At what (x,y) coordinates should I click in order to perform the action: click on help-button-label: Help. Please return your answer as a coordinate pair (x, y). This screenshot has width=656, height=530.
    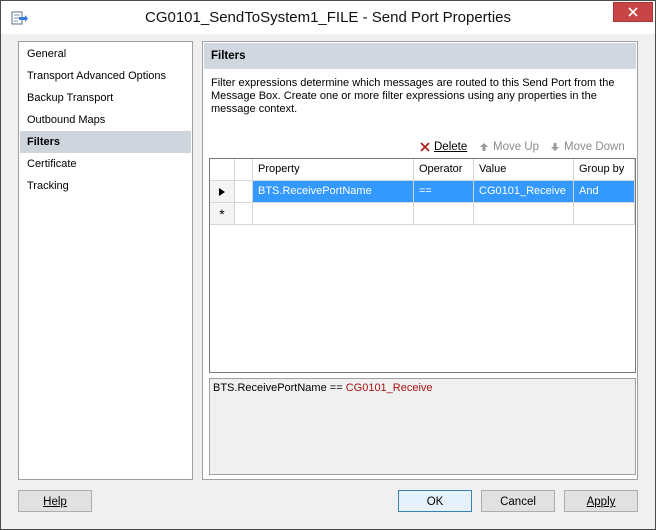
    Looking at the image, I should click on (55, 502).